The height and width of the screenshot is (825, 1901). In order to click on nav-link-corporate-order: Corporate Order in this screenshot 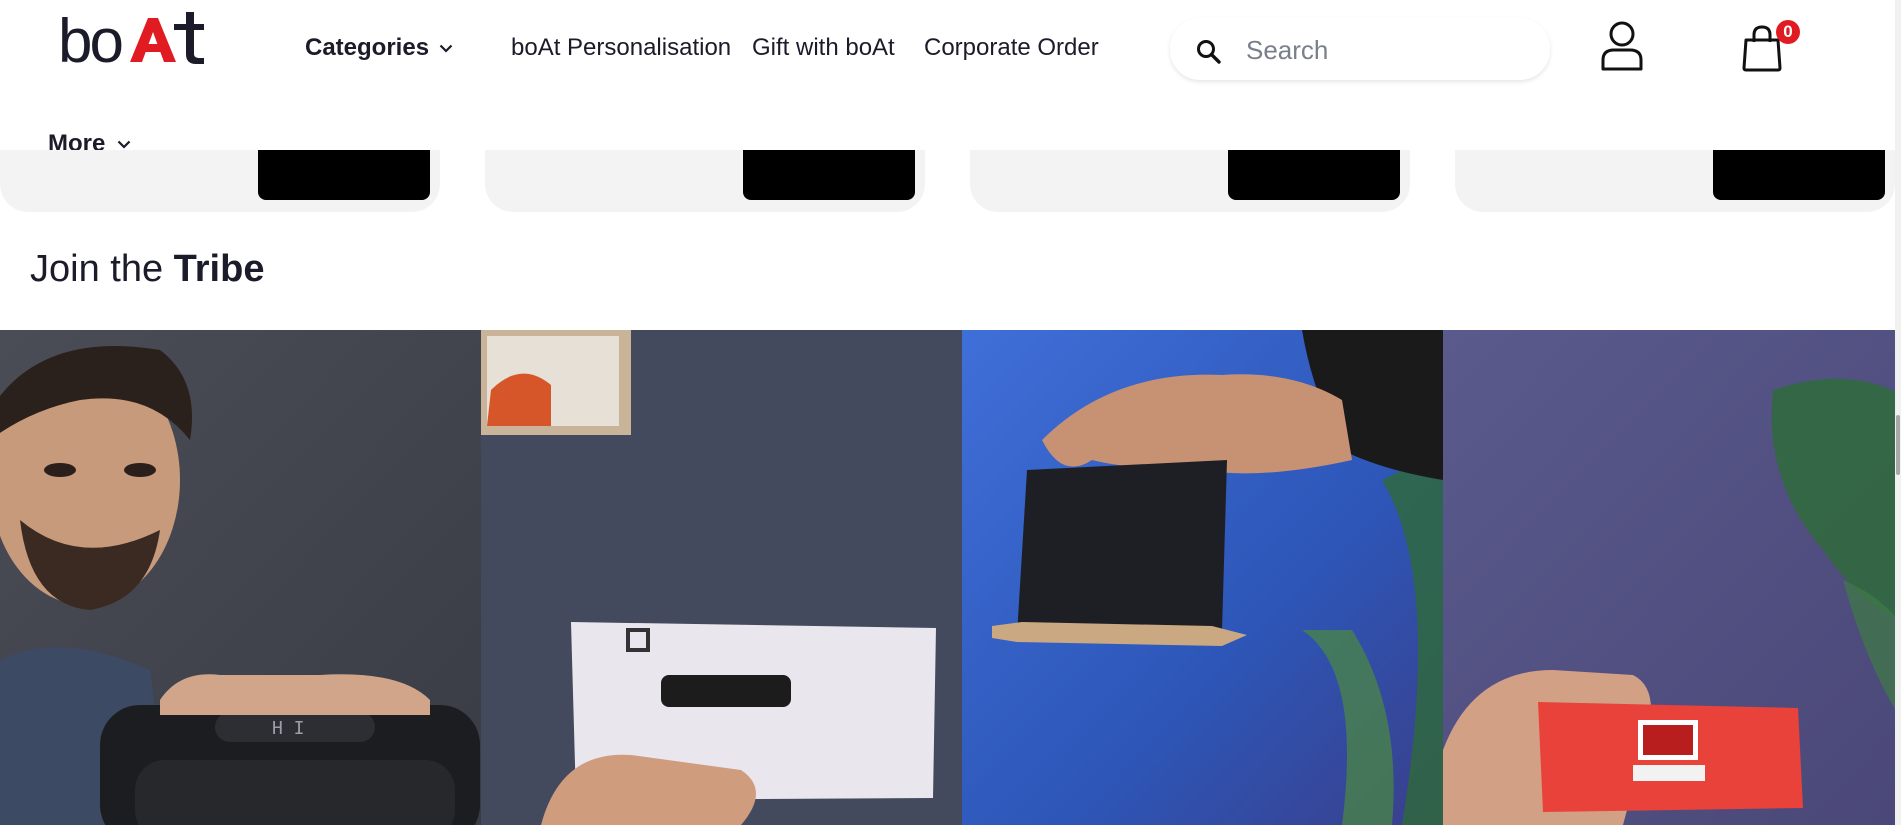, I will do `click(1011, 48)`.